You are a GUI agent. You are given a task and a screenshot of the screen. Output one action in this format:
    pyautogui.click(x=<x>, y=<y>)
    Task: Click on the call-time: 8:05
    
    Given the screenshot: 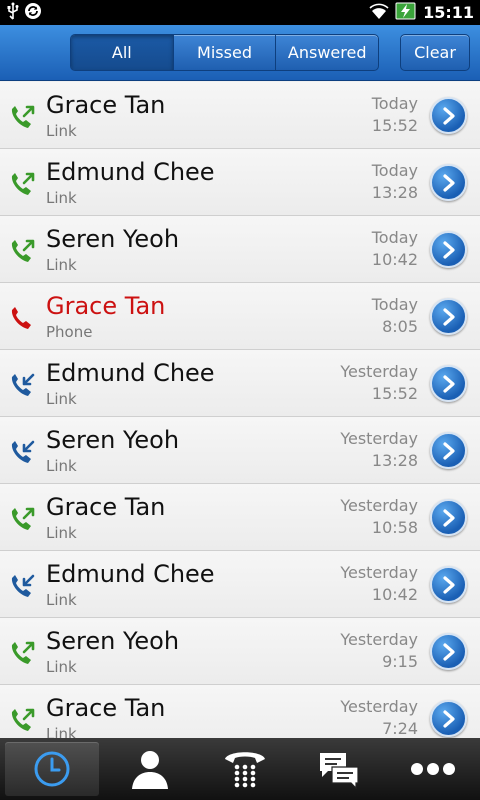 What is the action you would take?
    pyautogui.click(x=400, y=326)
    